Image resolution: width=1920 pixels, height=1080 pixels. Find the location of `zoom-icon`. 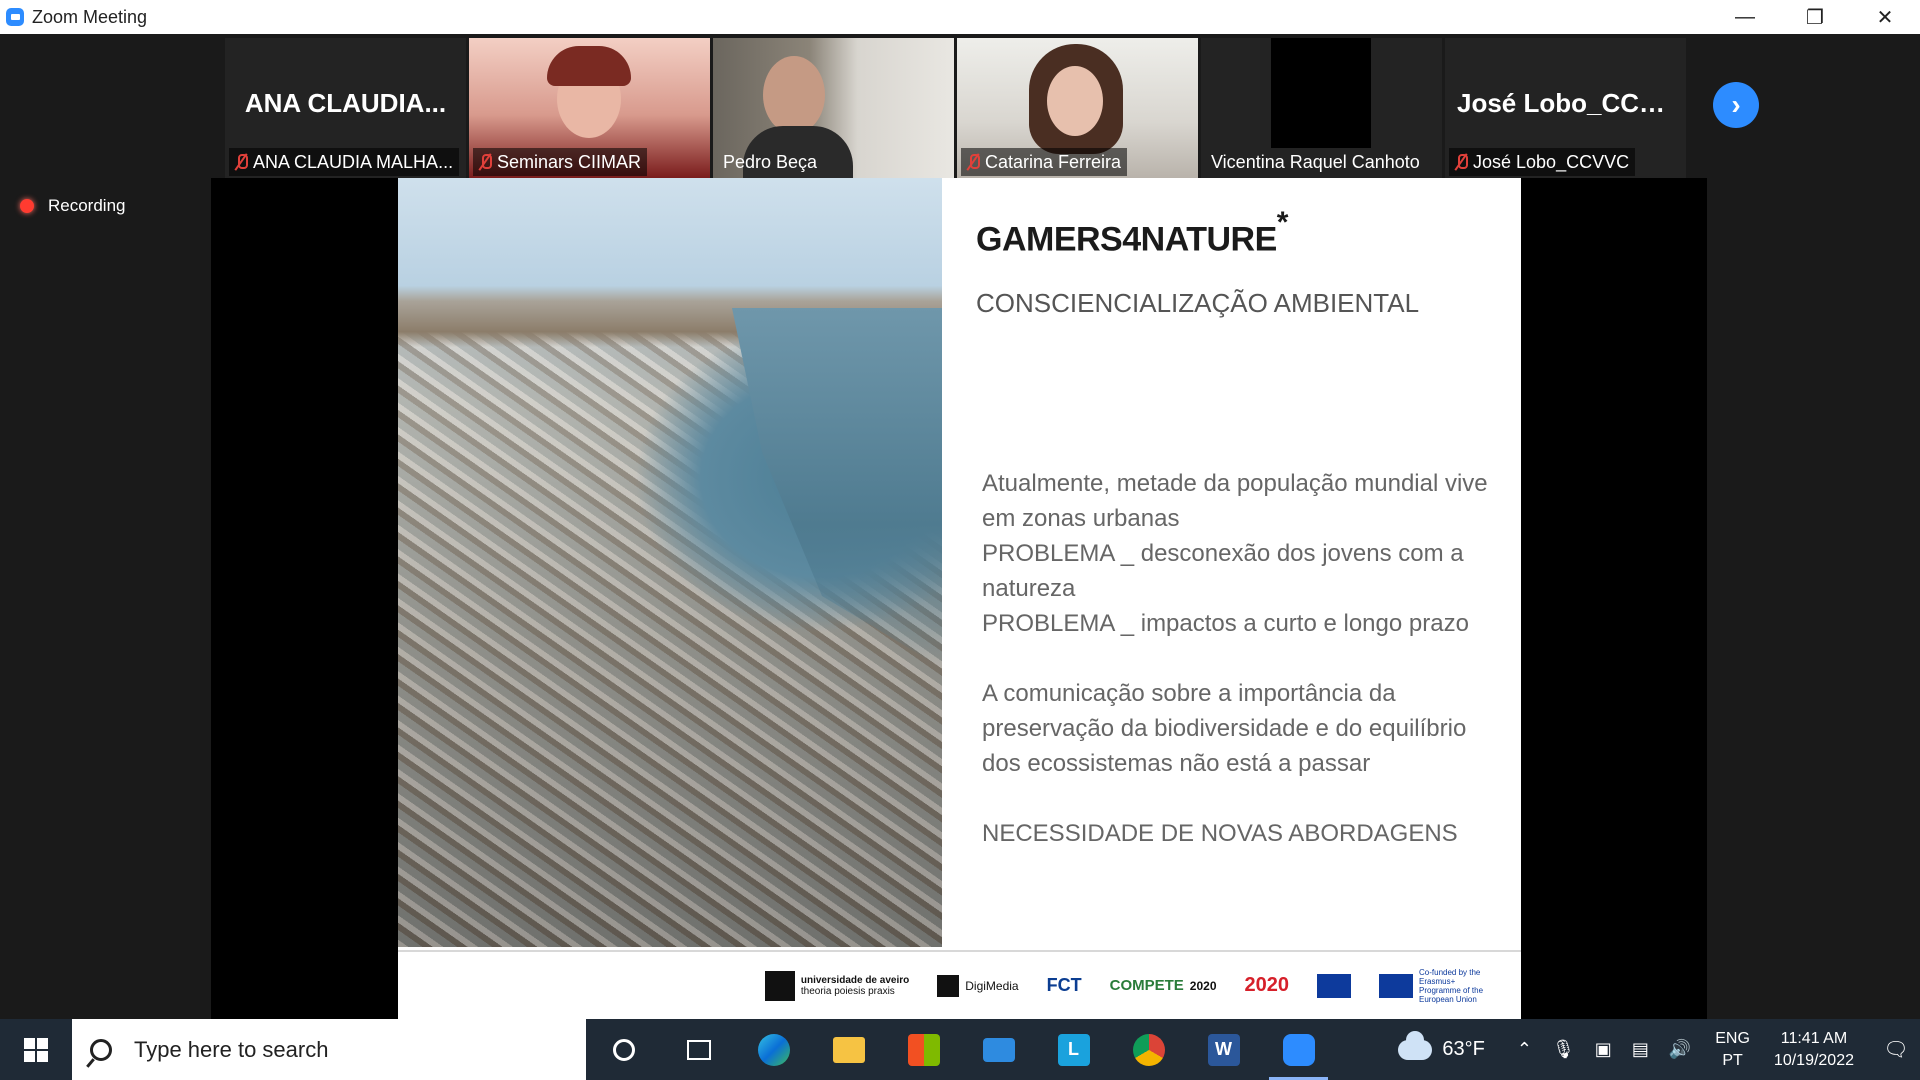

zoom-icon is located at coordinates (1298, 1049).